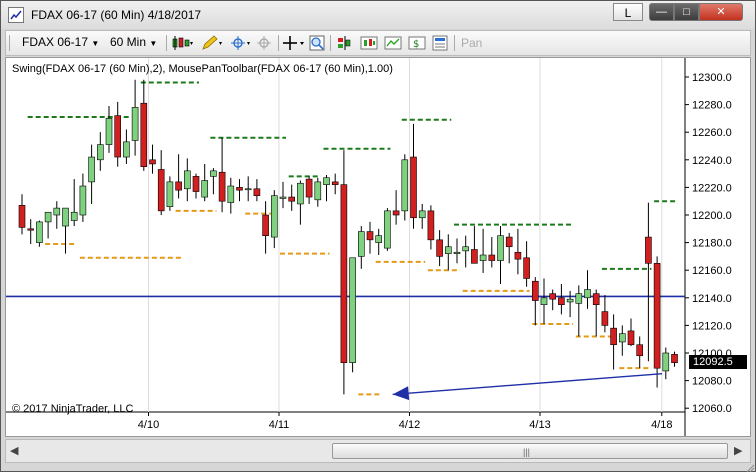  Describe the element at coordinates (686, 12) in the screenshot. I see `maximize-button: □` at that location.